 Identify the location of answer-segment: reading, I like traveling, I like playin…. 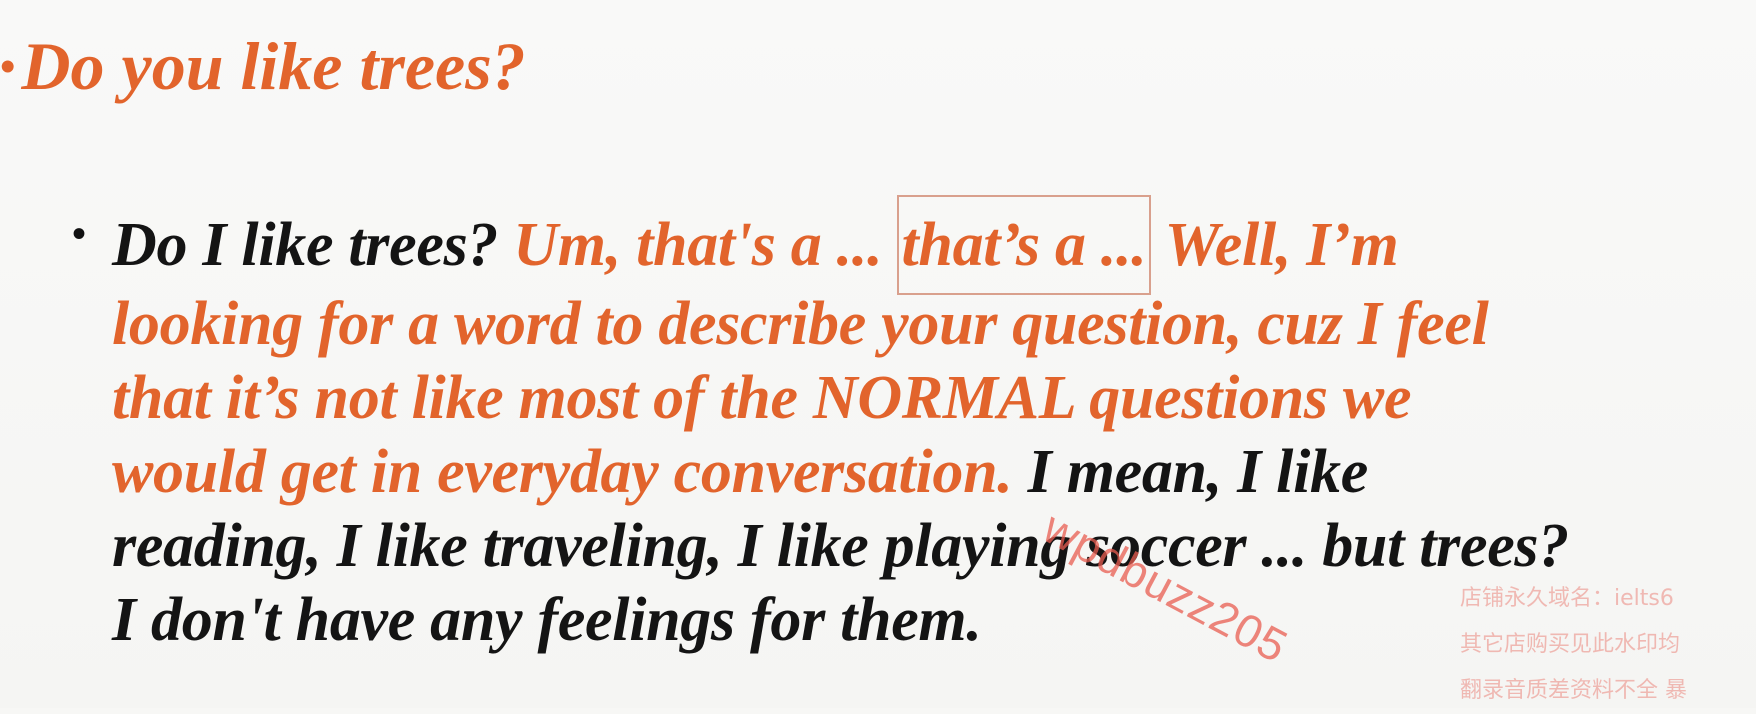
(840, 546).